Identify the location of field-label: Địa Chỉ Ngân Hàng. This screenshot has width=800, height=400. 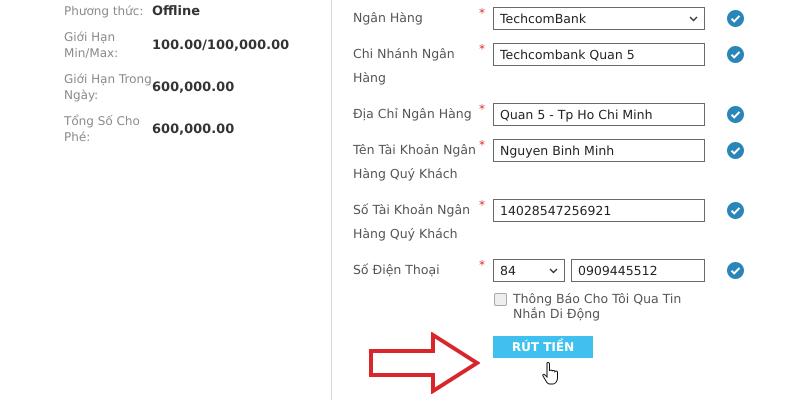
(413, 114).